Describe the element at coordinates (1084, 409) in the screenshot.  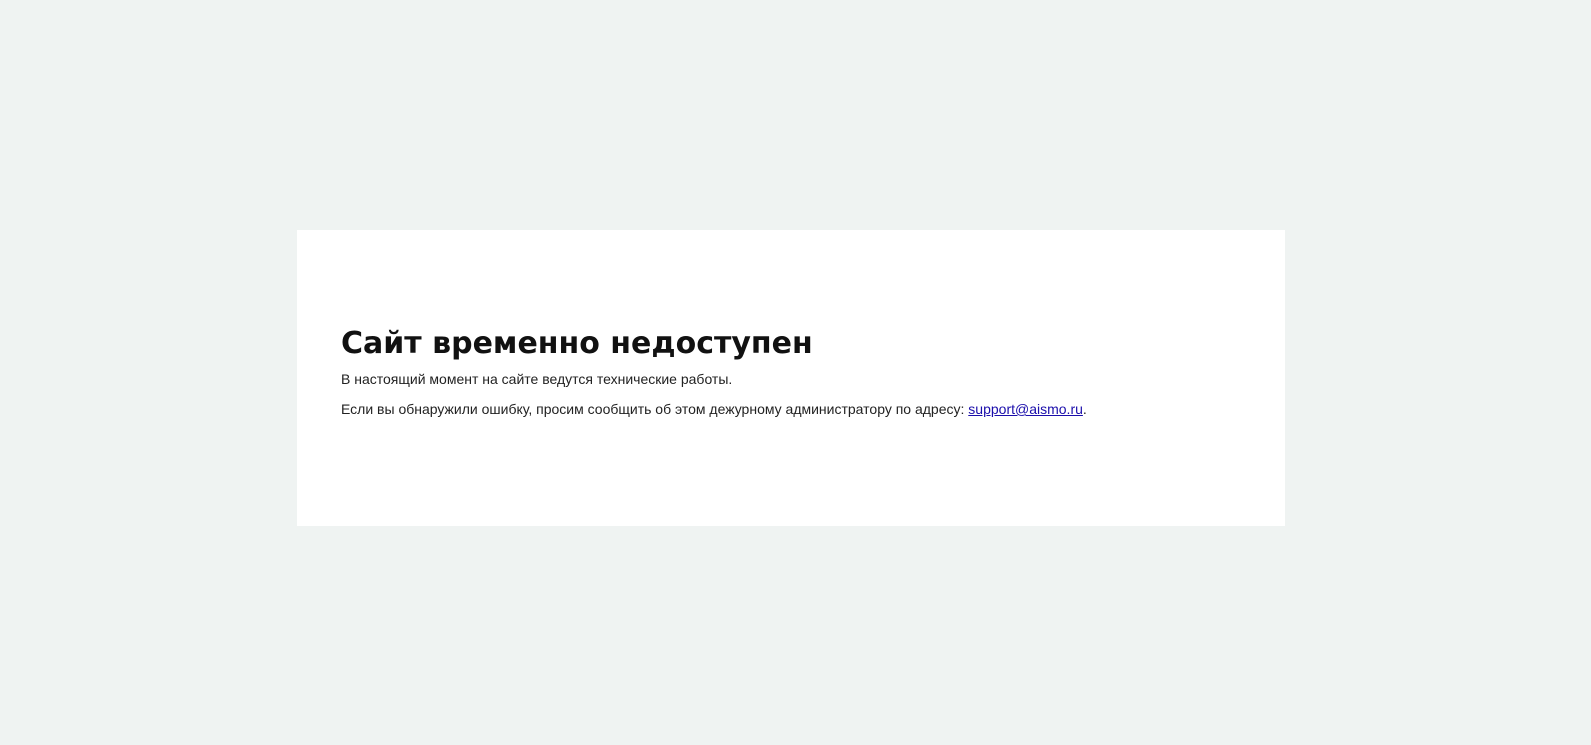
I see `report-trailing: .` at that location.